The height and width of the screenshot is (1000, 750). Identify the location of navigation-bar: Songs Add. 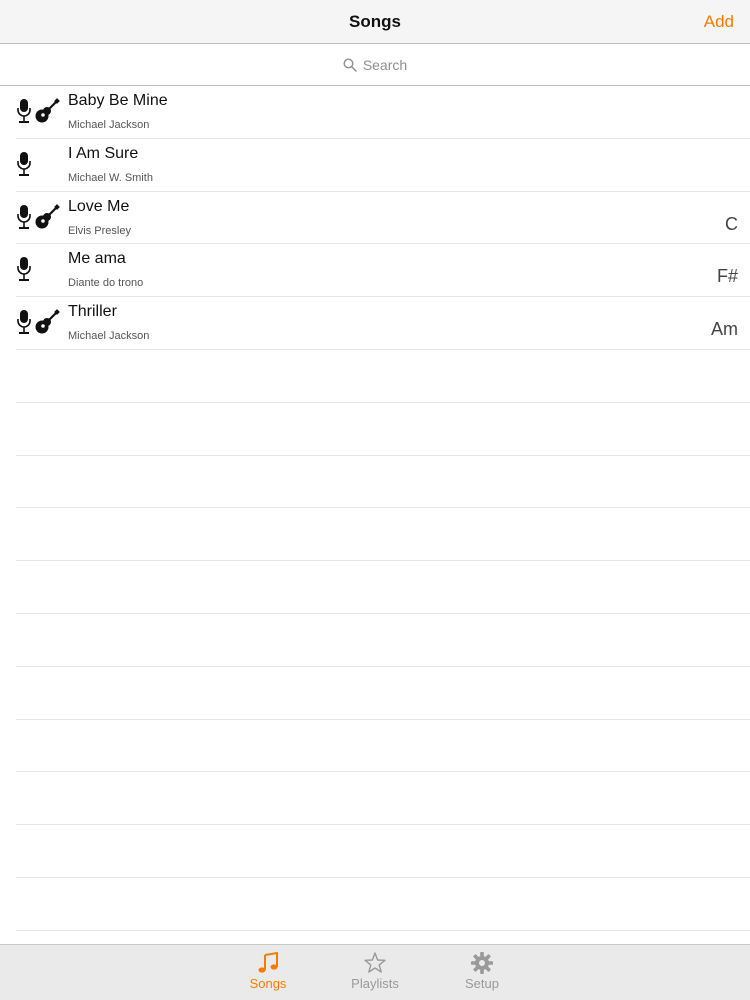
(375, 22).